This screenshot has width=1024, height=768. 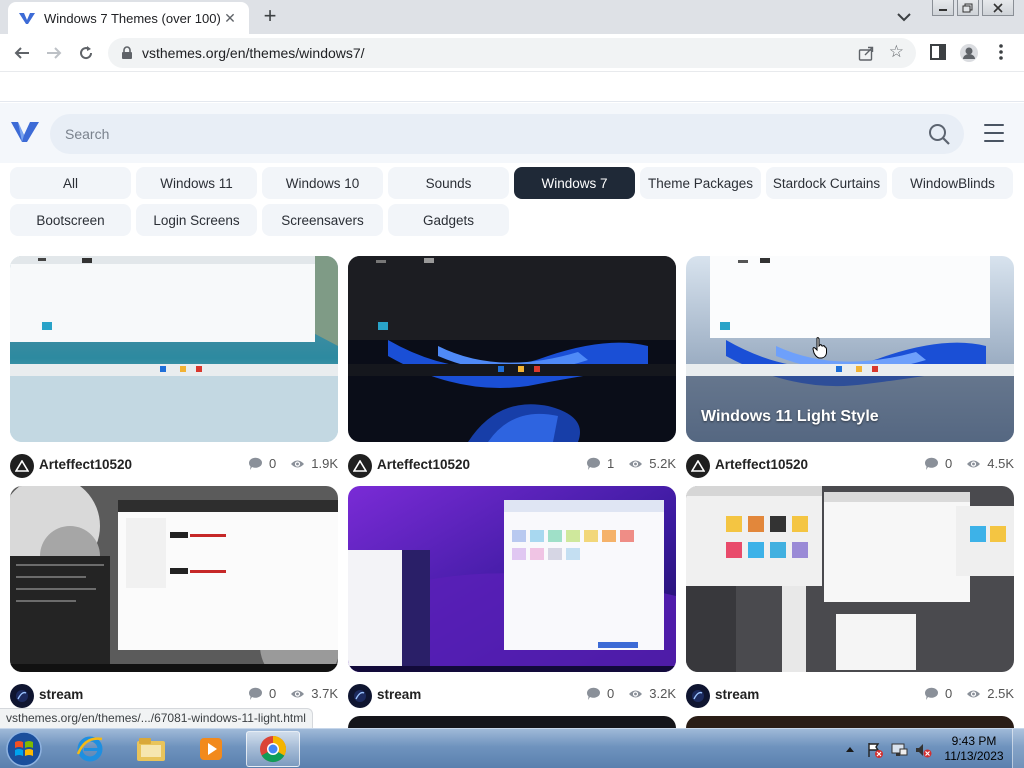 What do you see at coordinates (24, 749) in the screenshot?
I see `start-orb-icon` at bounding box center [24, 749].